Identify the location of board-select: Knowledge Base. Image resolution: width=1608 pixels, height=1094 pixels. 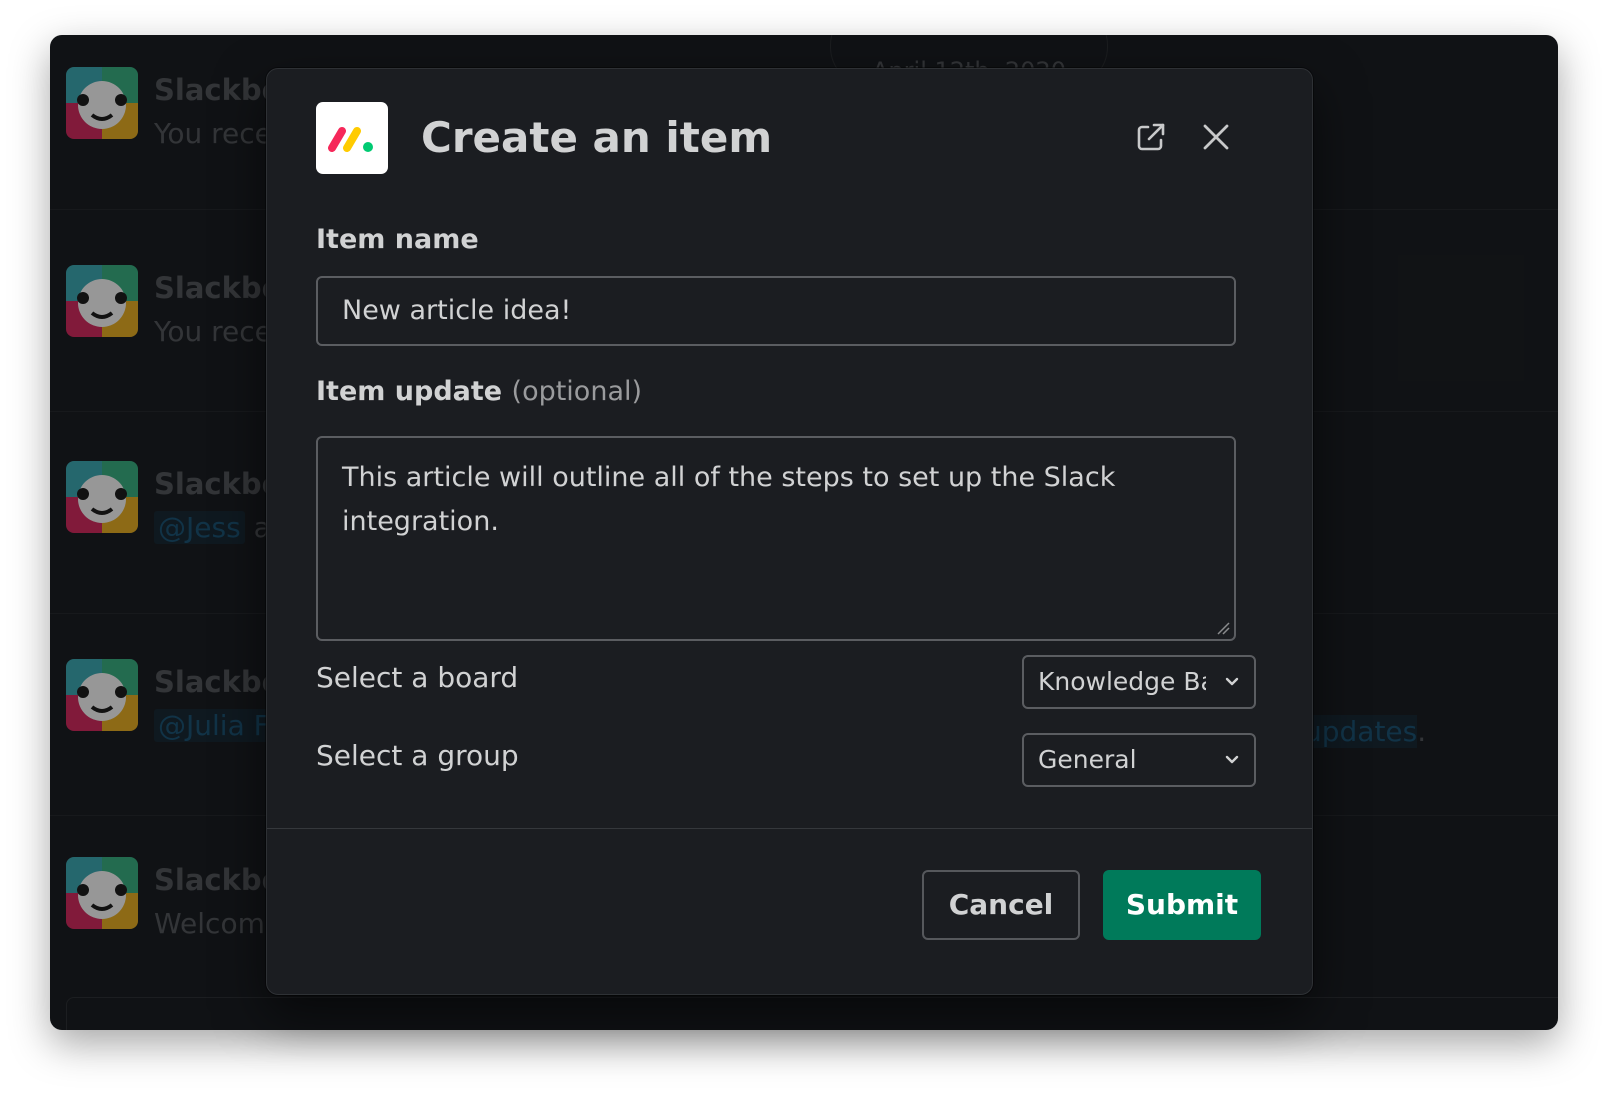
(1139, 682).